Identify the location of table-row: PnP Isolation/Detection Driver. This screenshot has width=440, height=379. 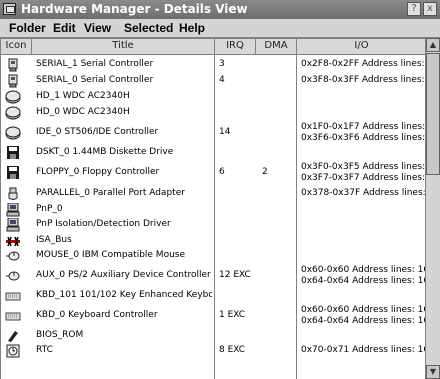
(213, 225).